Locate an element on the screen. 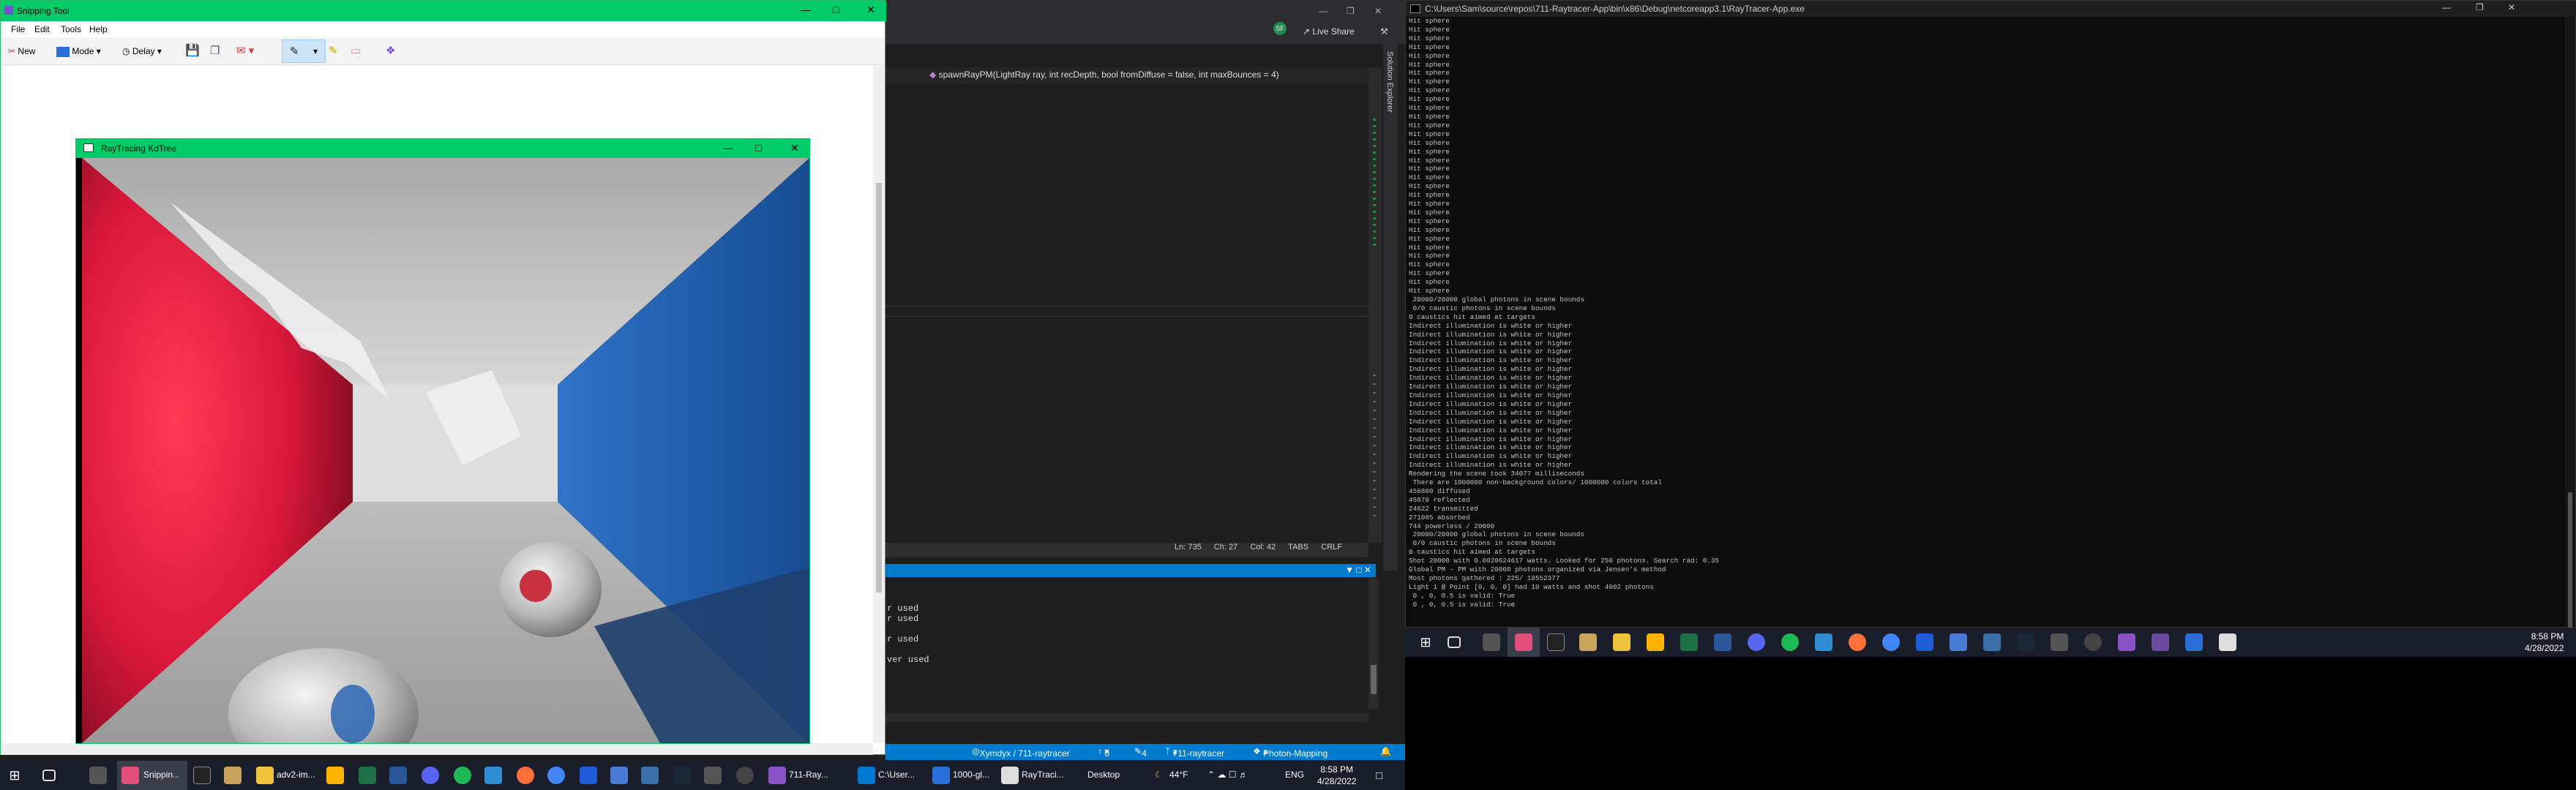  solution-explorer-tab: Solution Explorer is located at coordinates (1390, 307).